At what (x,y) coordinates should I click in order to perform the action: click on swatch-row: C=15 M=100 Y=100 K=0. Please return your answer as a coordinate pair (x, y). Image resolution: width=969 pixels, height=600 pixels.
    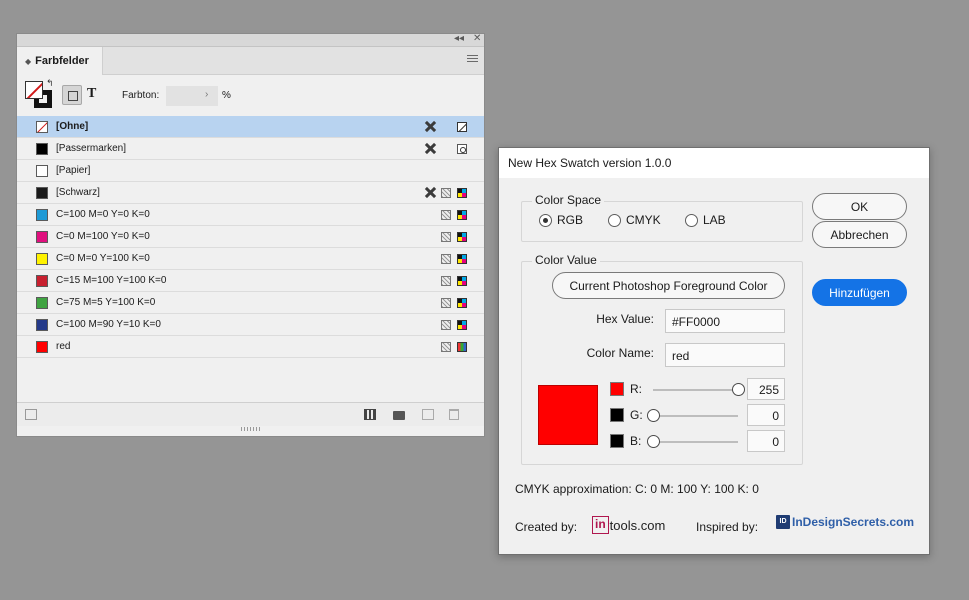
    Looking at the image, I should click on (250, 281).